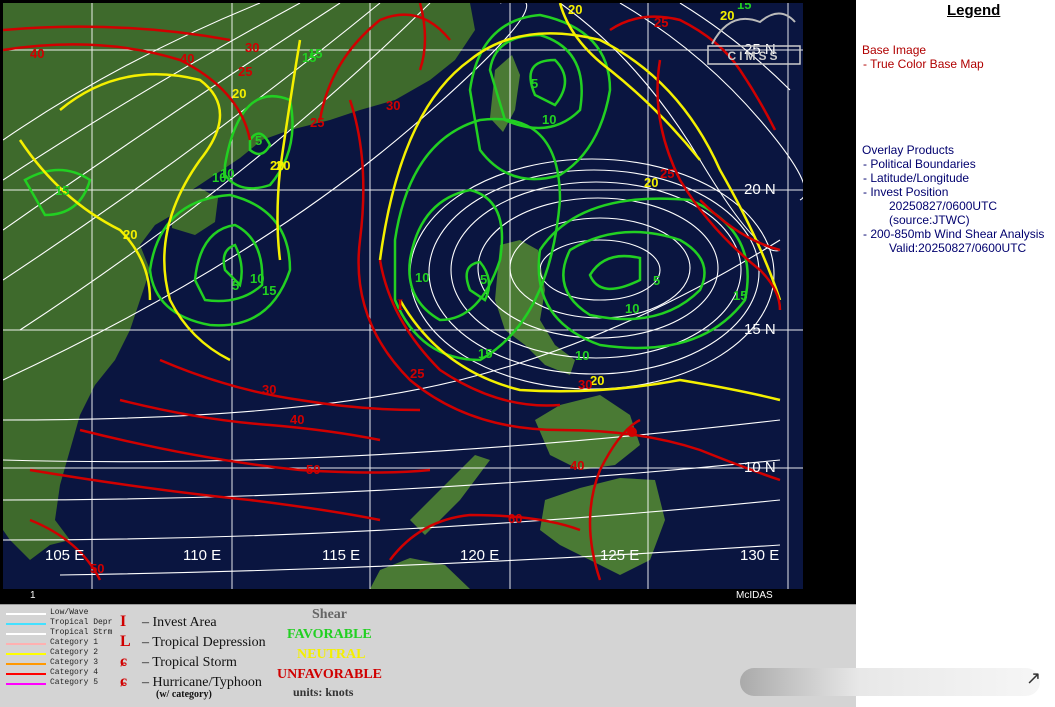 Image resolution: width=1055 pixels, height=707 pixels. What do you see at coordinates (74, 682) in the screenshot?
I see `track-type-label: Category 5` at bounding box center [74, 682].